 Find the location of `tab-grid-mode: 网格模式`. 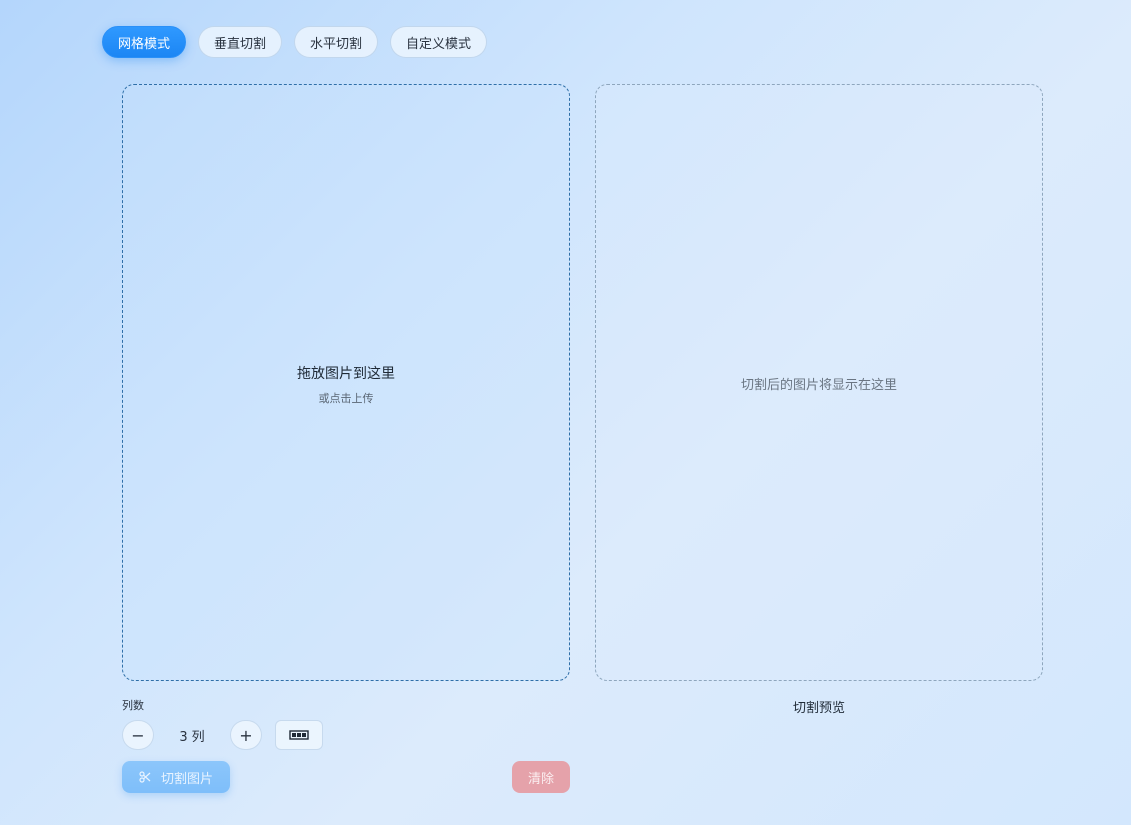

tab-grid-mode: 网格模式 is located at coordinates (144, 42).